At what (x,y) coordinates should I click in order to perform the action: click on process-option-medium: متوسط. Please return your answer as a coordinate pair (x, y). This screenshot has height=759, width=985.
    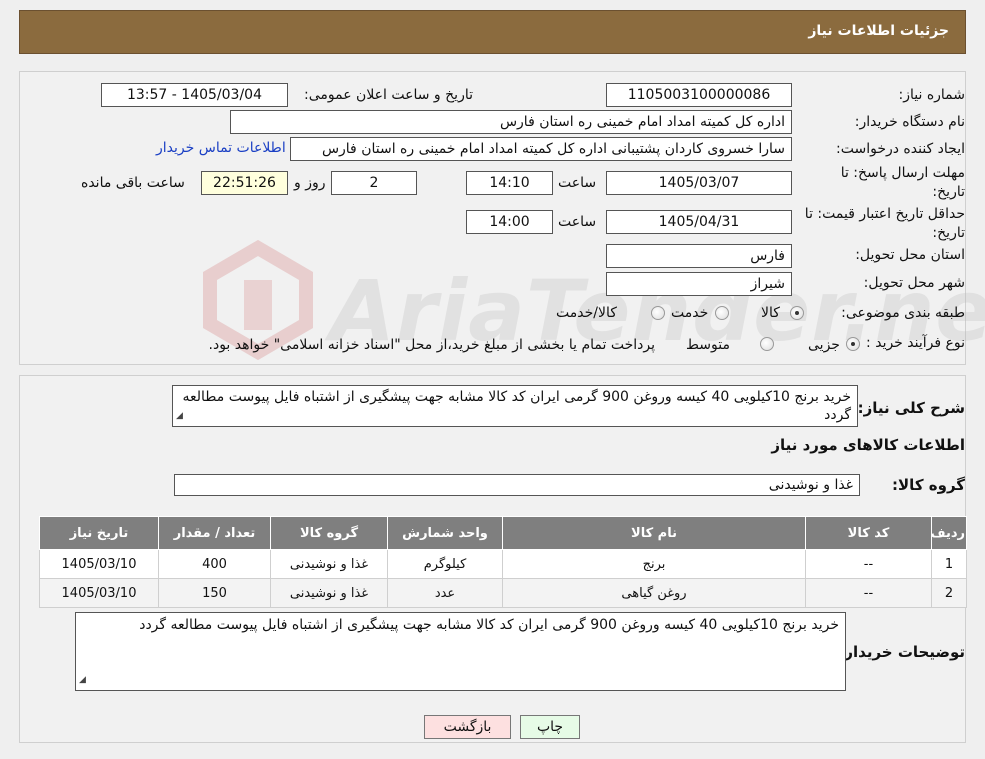
    Looking at the image, I should click on (708, 345).